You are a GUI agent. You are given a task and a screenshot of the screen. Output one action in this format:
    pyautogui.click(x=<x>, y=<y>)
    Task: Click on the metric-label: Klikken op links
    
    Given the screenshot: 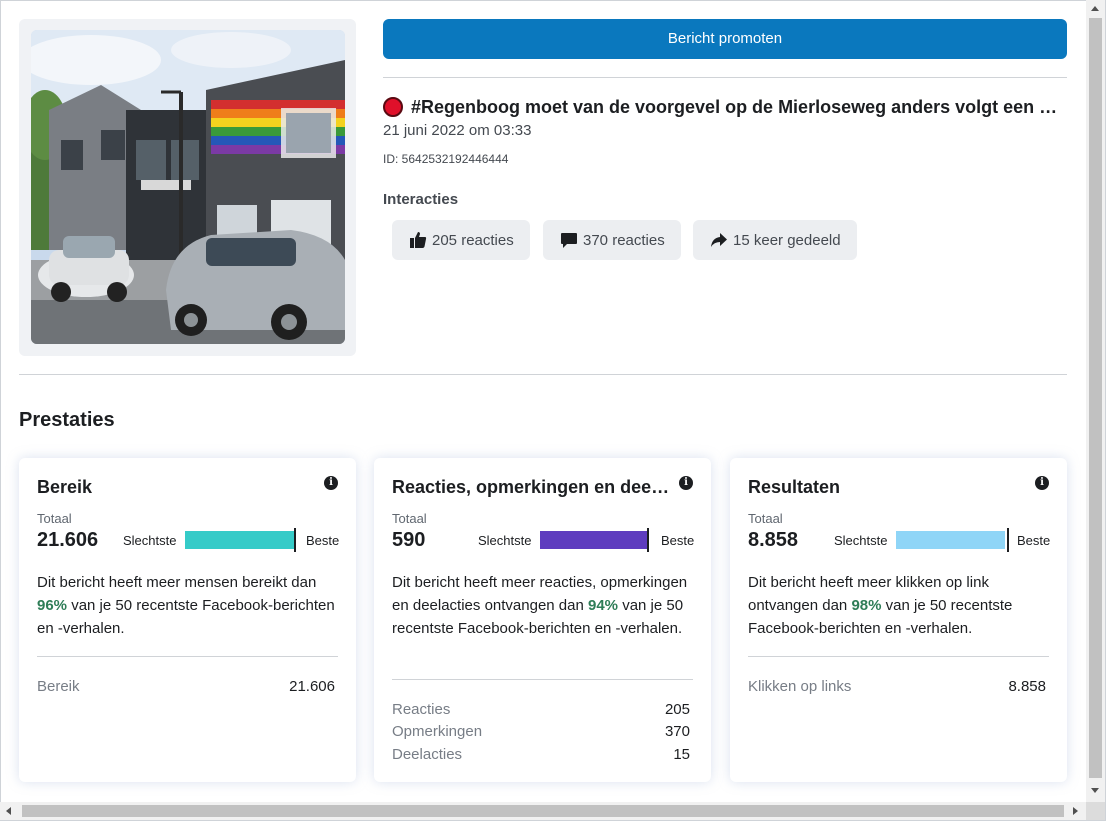 What is the action you would take?
    pyautogui.click(x=800, y=686)
    